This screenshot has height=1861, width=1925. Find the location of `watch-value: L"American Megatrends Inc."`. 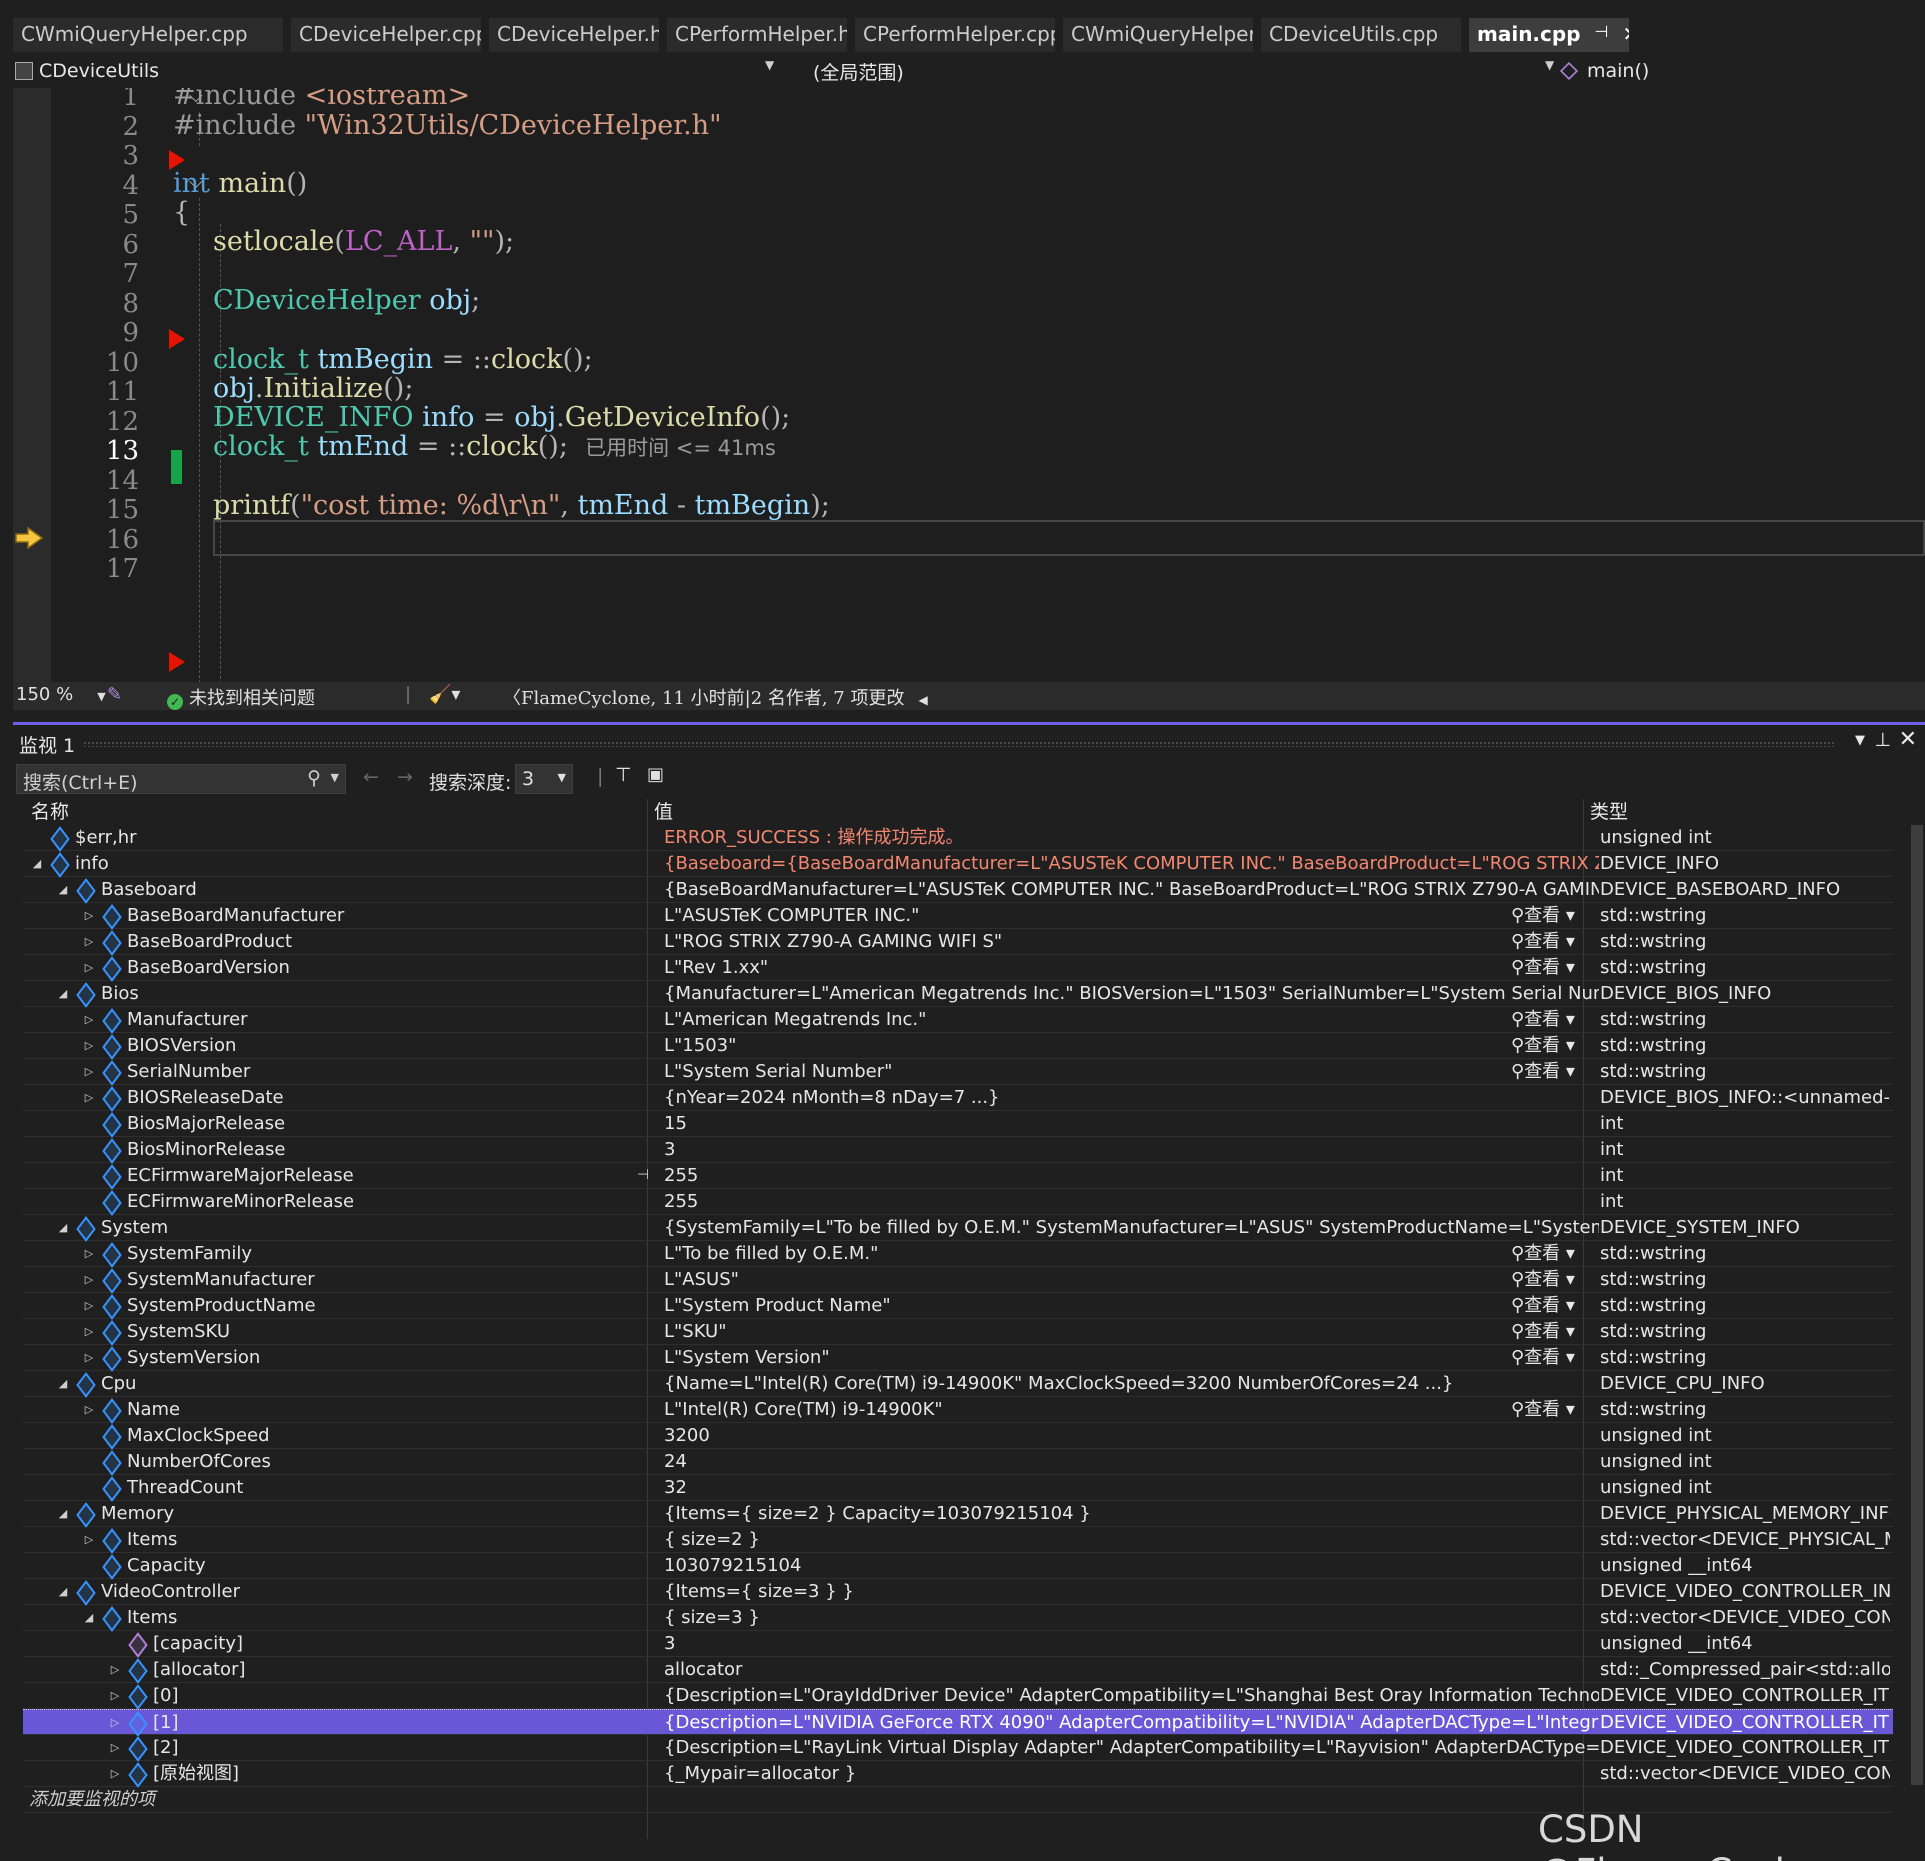

watch-value: L"American Megatrends Inc." is located at coordinates (1131, 1019).